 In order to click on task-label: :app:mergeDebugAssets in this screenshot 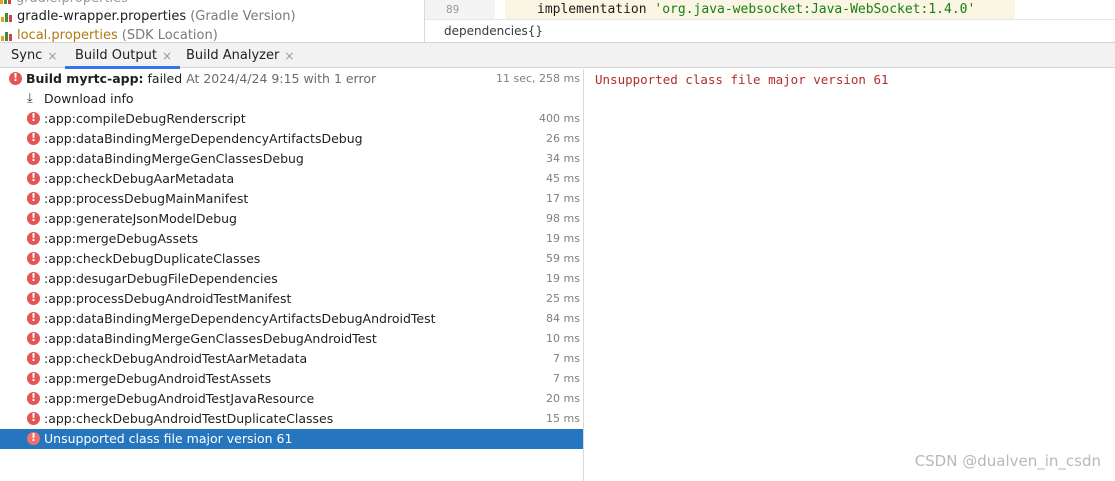, I will do `click(121, 238)`.